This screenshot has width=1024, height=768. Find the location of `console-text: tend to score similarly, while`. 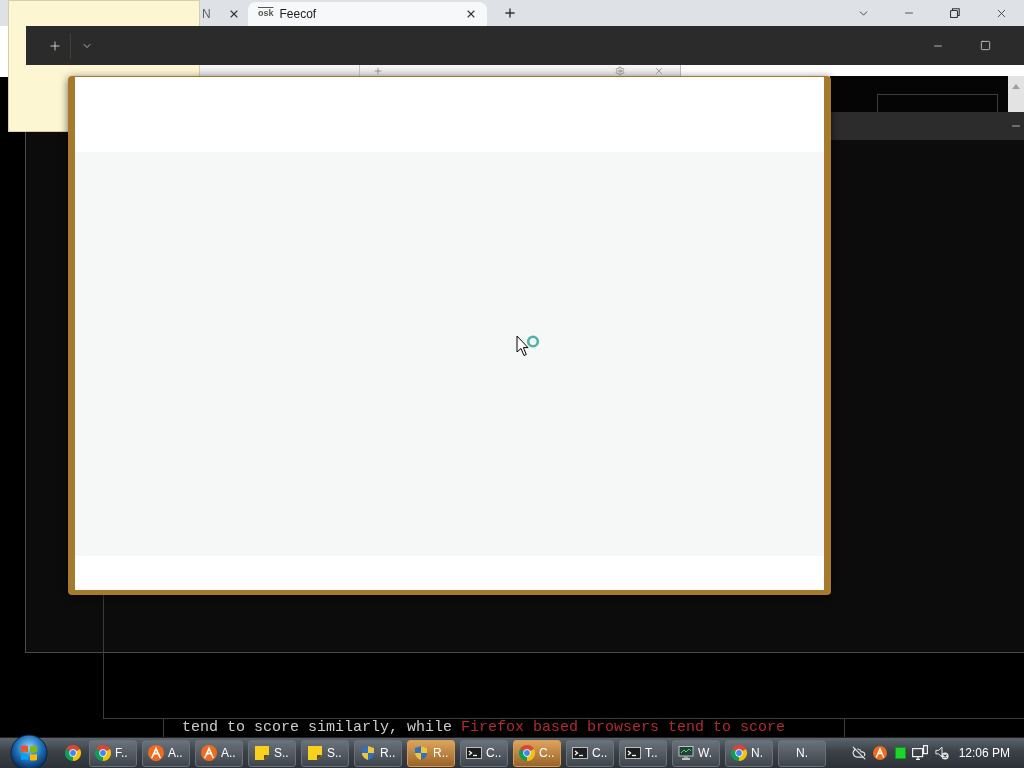

console-text: tend to score similarly, while is located at coordinates (317, 728).